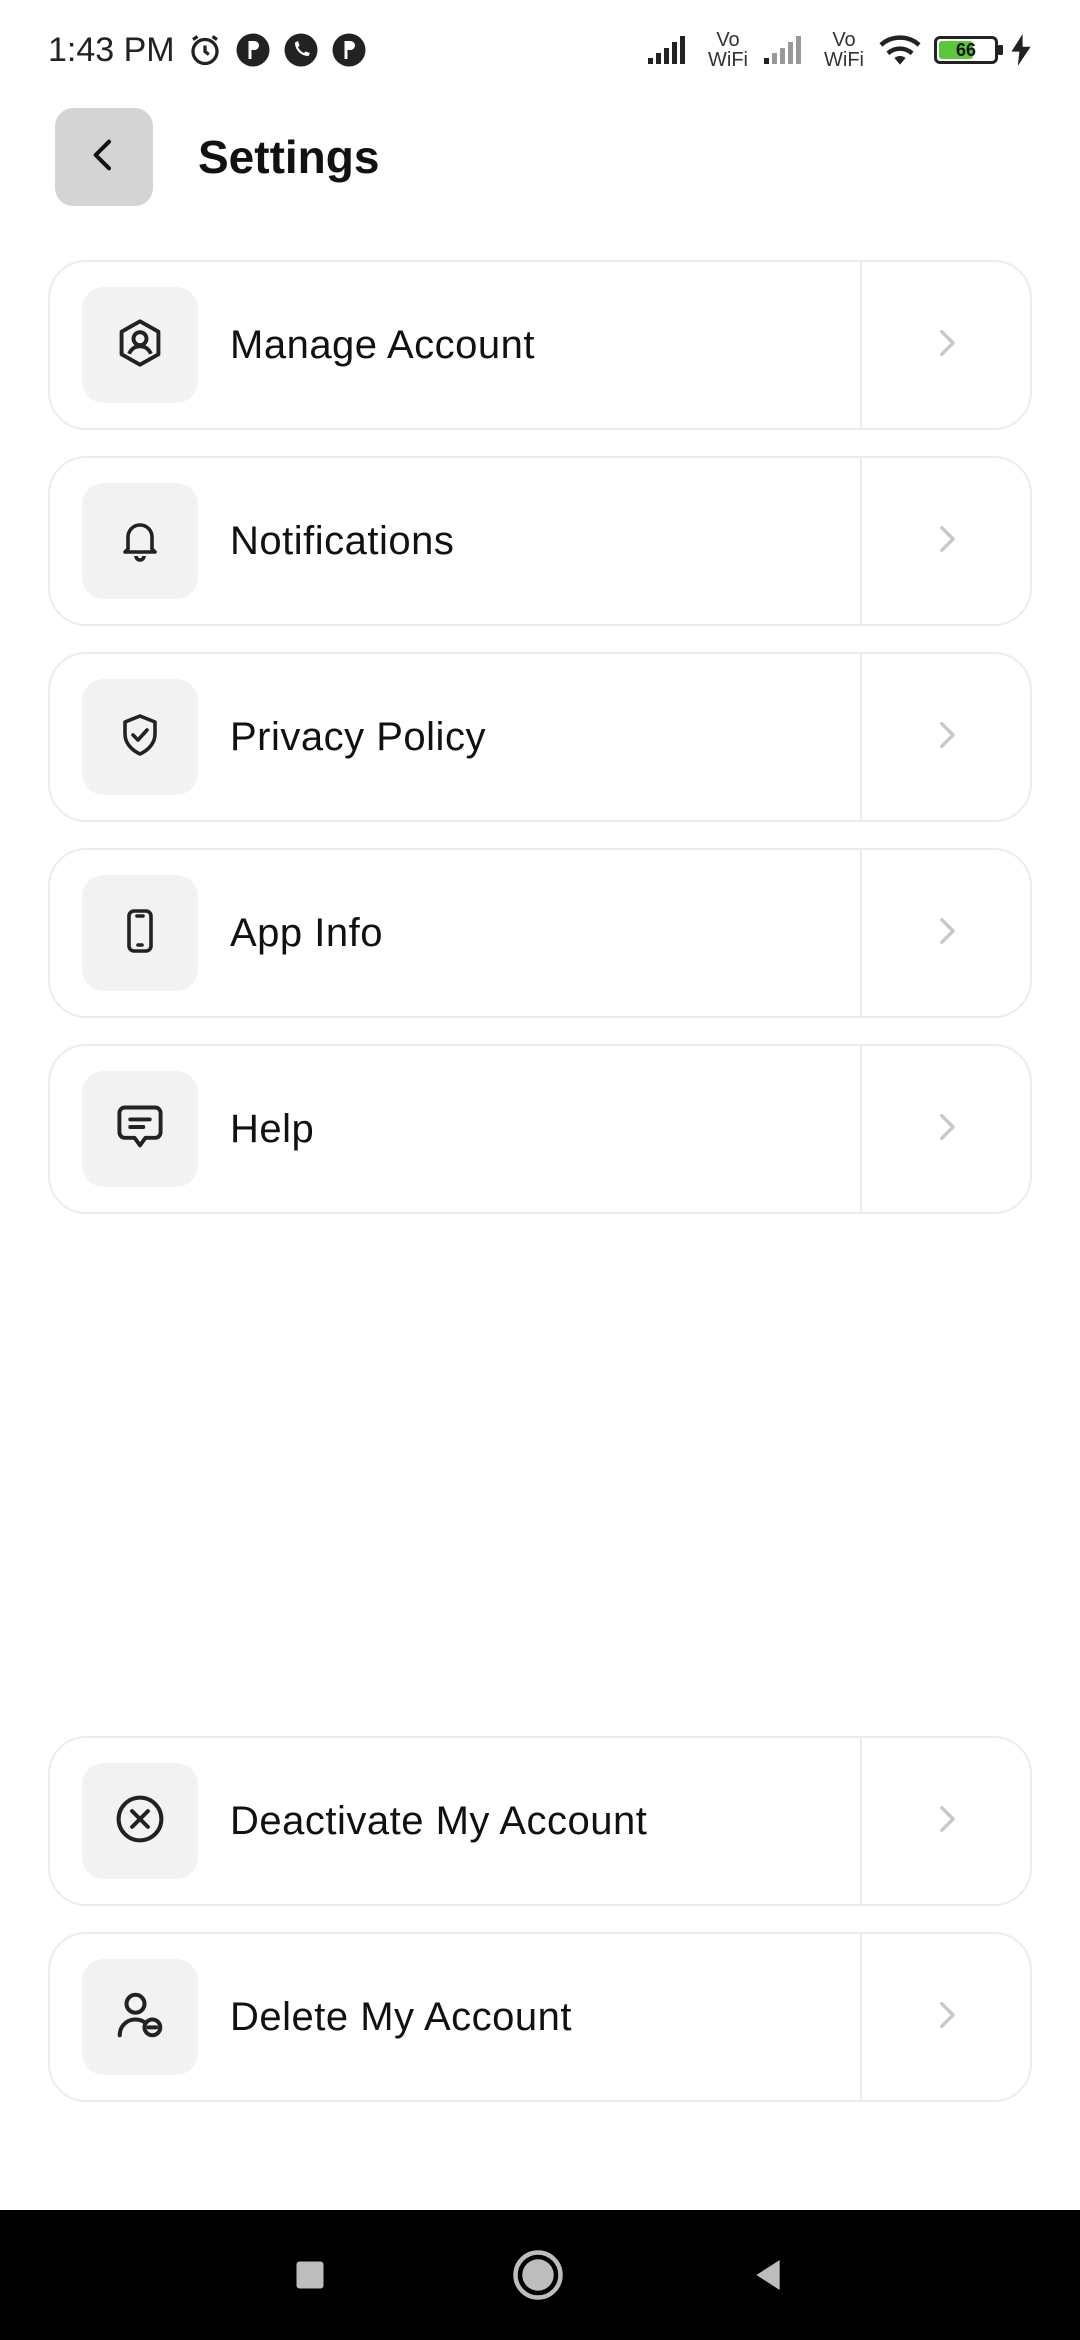 The height and width of the screenshot is (2340, 1080). I want to click on user-minus-icon, so click(140, 2017).